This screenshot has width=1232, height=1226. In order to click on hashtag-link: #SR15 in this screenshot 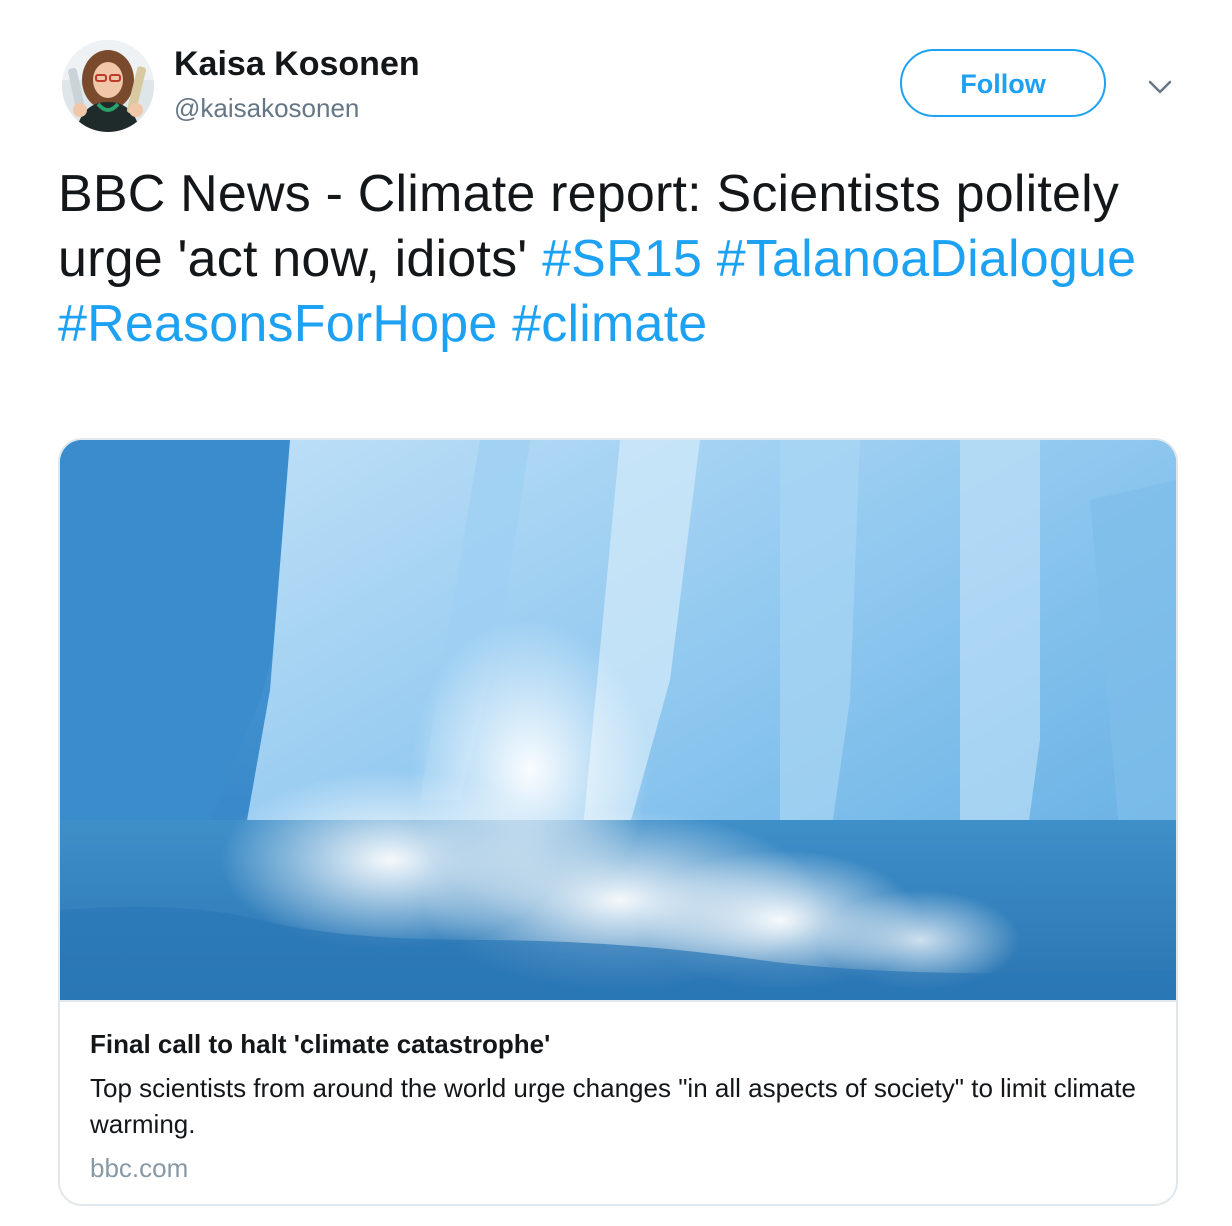, I will do `click(622, 259)`.